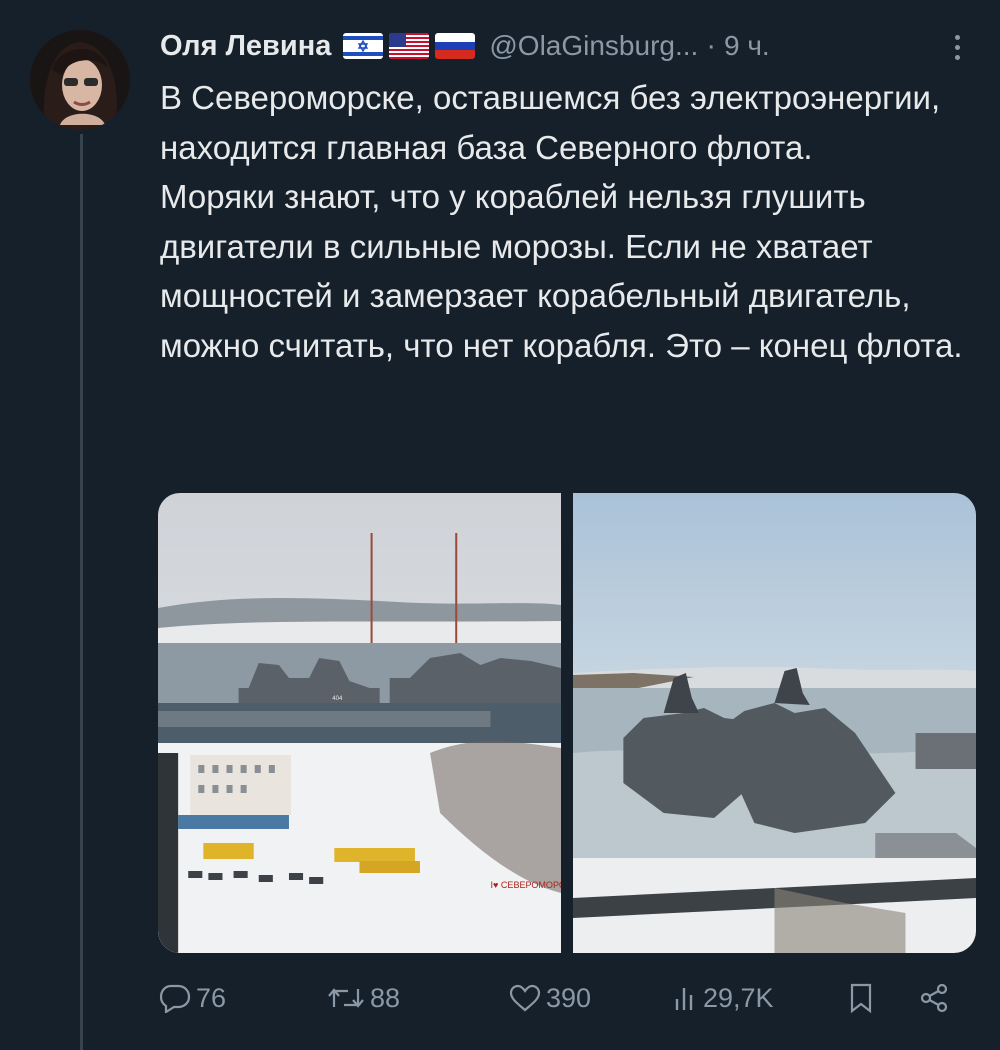 The image size is (1000, 1050). Describe the element at coordinates (525, 885) in the screenshot. I see `severomorsk-sign: I♥ СЕВЕРОМОРСК` at that location.